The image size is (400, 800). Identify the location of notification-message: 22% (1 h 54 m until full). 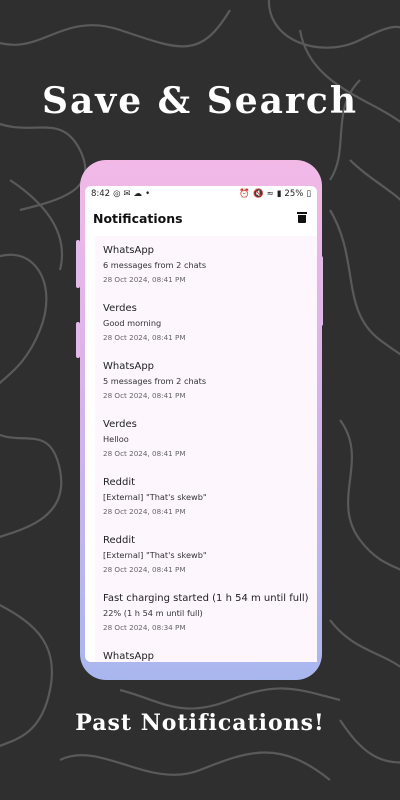
(153, 613).